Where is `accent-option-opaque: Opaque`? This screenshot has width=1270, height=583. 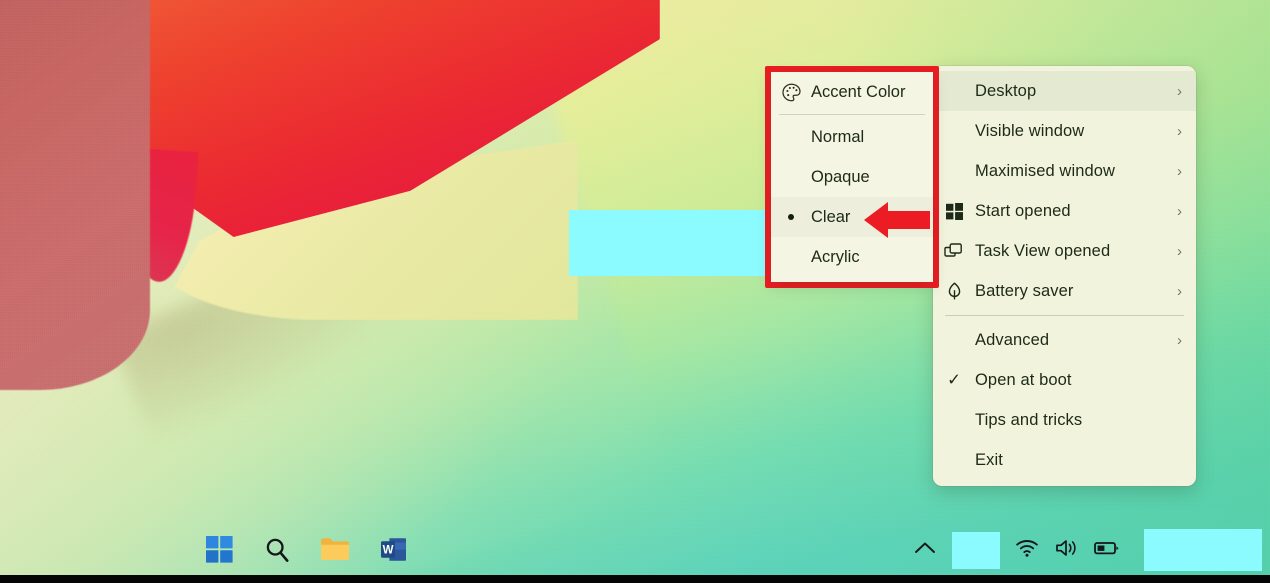 accent-option-opaque: Opaque is located at coordinates (852, 177).